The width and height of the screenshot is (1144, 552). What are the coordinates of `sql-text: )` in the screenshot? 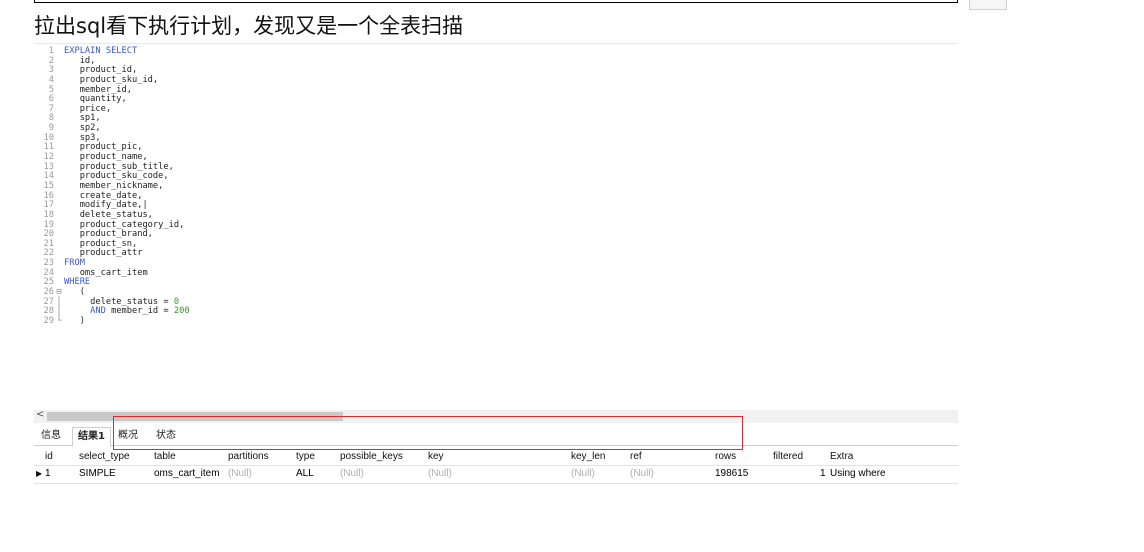 It's located at (74, 320).